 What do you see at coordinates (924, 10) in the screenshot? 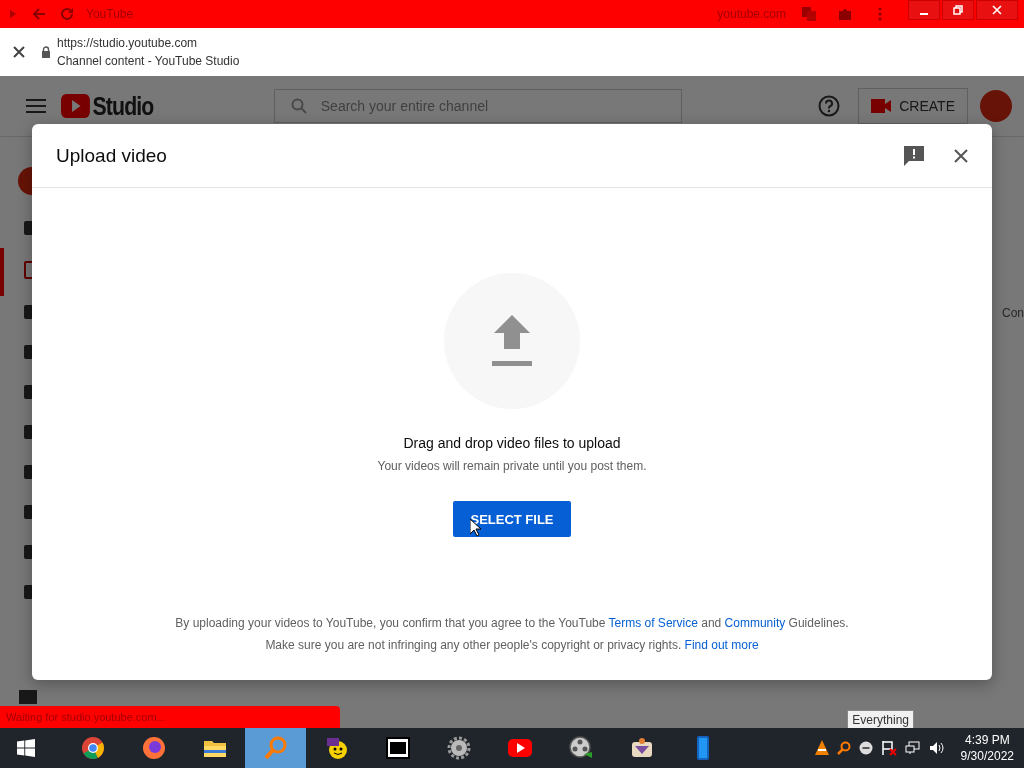
I see `minimize-button` at bounding box center [924, 10].